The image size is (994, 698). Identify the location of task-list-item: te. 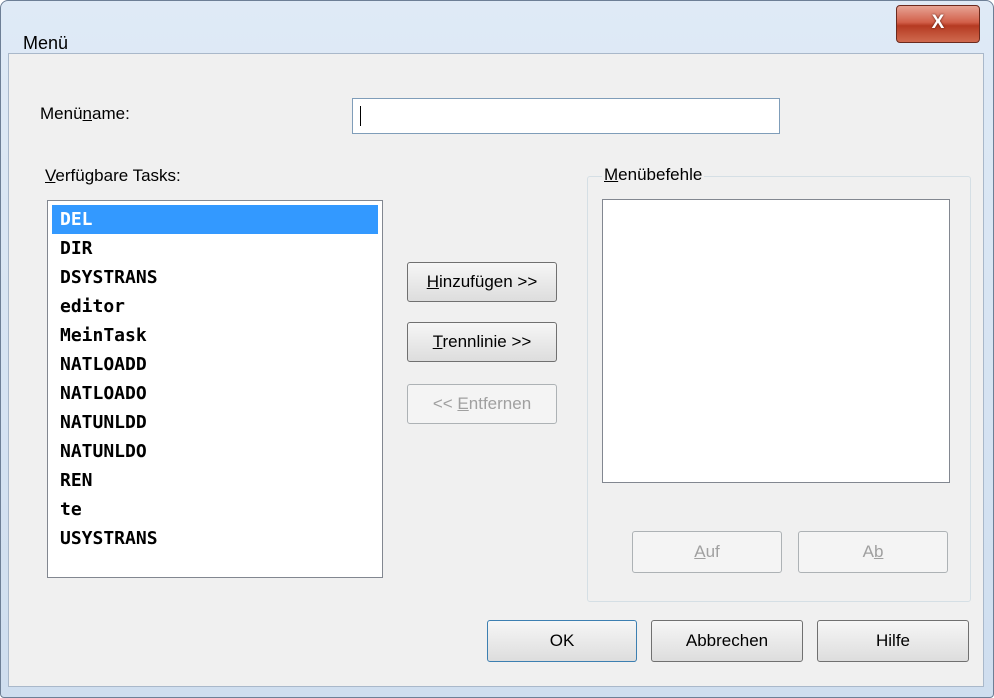
(215, 509).